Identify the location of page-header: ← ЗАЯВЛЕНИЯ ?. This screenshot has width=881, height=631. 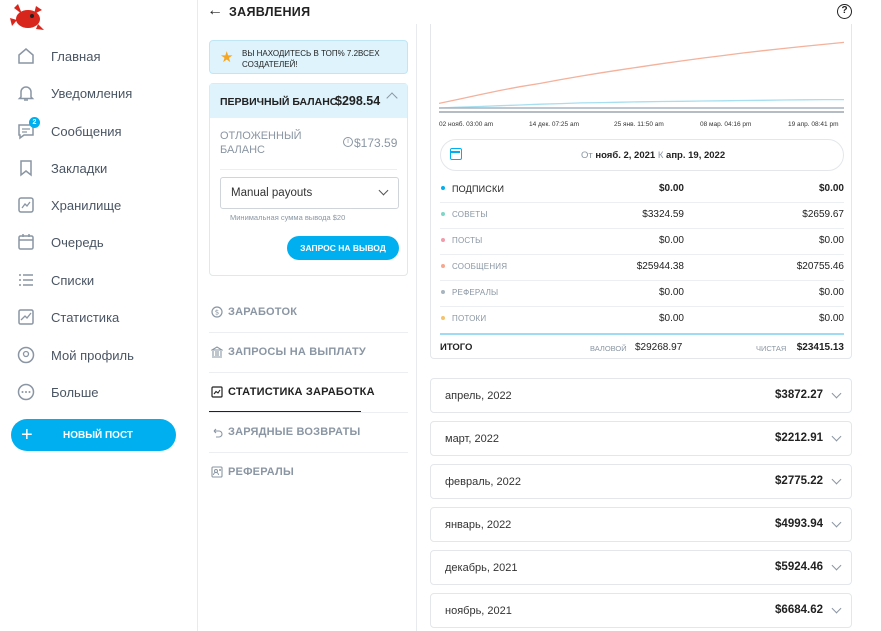
(532, 12).